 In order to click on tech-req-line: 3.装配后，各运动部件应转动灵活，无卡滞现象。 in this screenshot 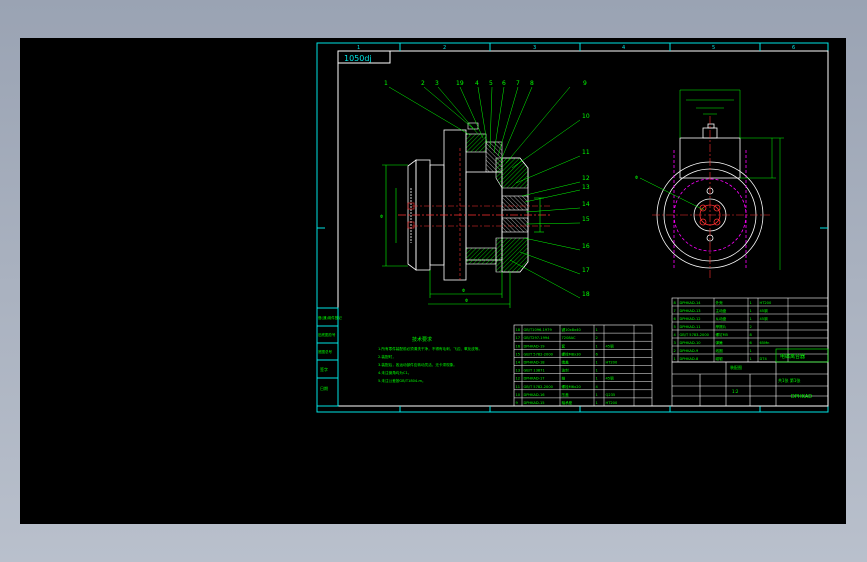, I will do `click(417, 364)`.